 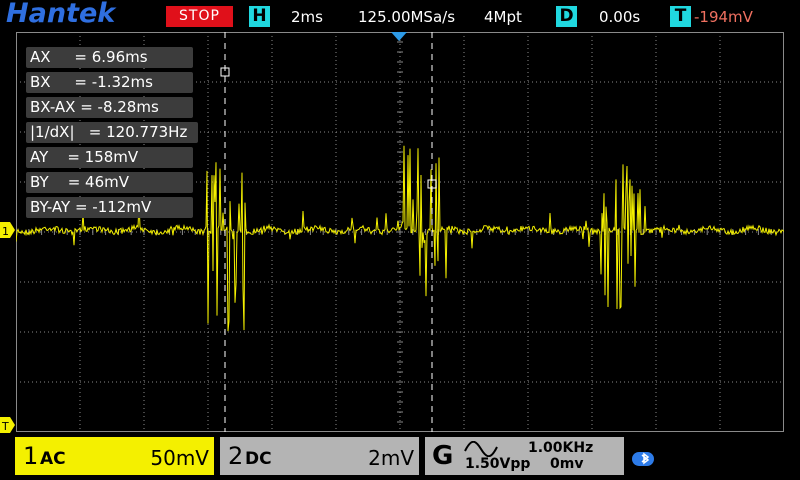 What do you see at coordinates (561, 448) in the screenshot?
I see `generator-frequency: 1.00KHz` at bounding box center [561, 448].